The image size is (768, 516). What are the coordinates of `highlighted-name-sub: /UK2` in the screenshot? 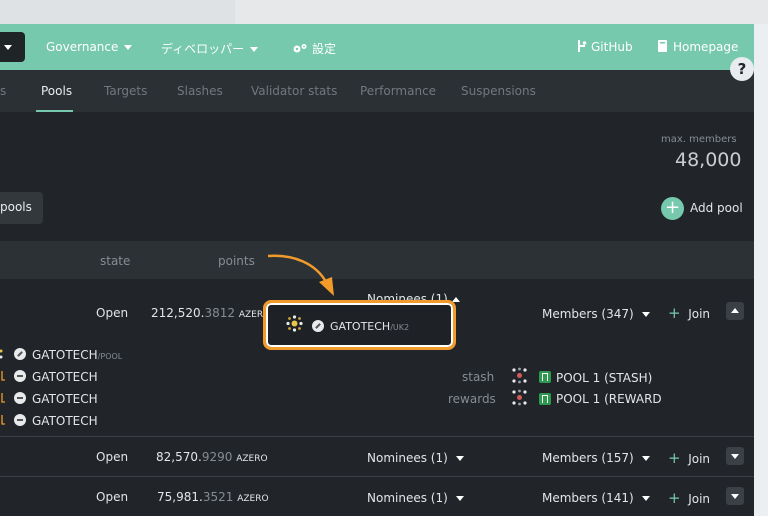 It's located at (400, 327).